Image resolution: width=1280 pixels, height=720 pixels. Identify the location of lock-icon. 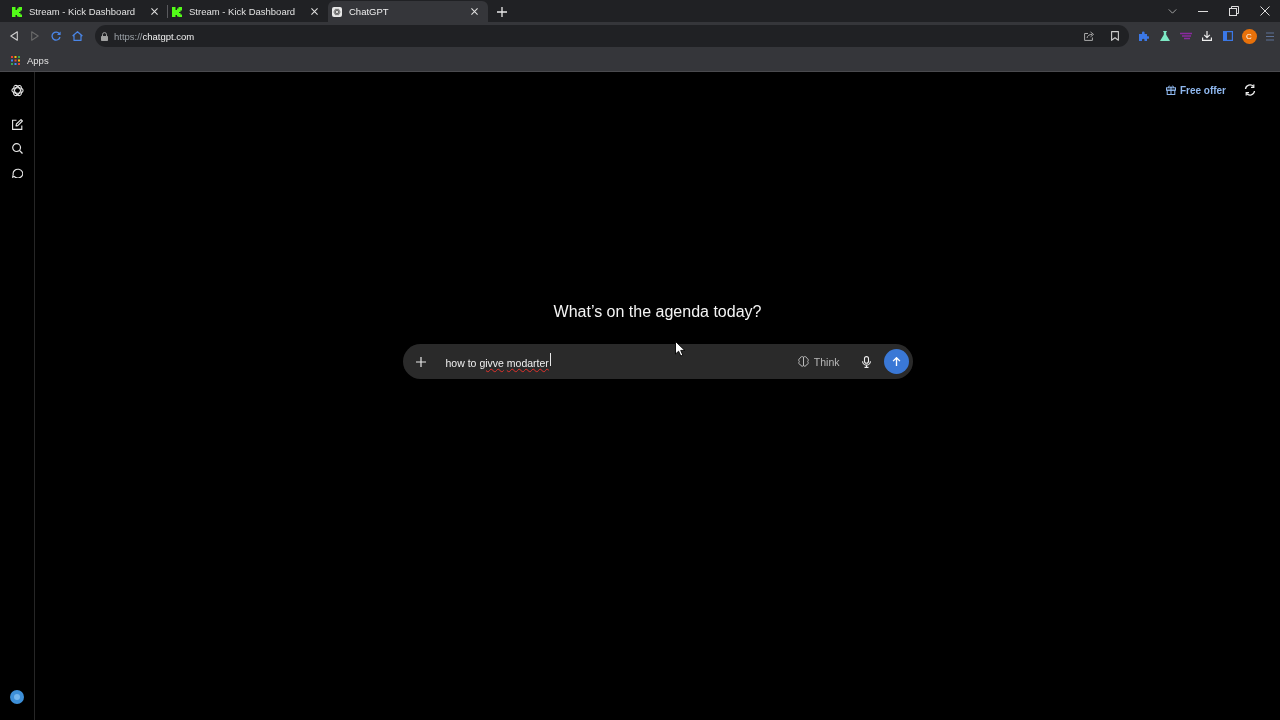
(104, 36).